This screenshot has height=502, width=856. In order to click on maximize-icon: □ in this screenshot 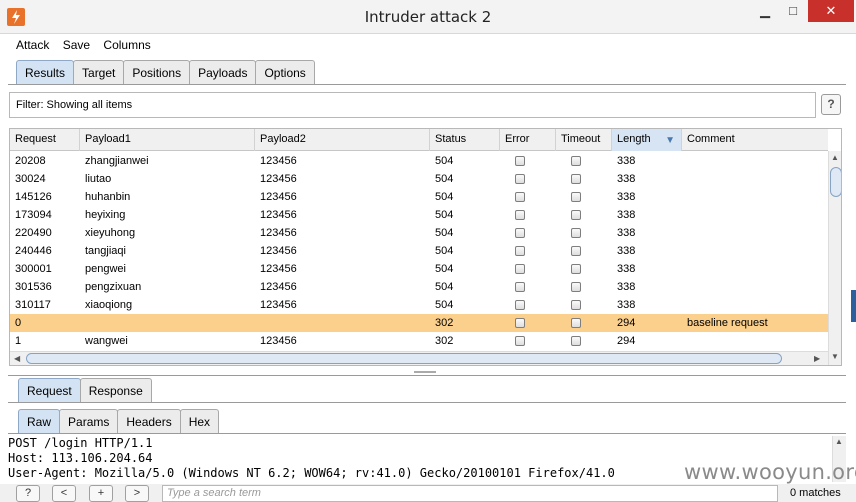, I will do `click(793, 11)`.